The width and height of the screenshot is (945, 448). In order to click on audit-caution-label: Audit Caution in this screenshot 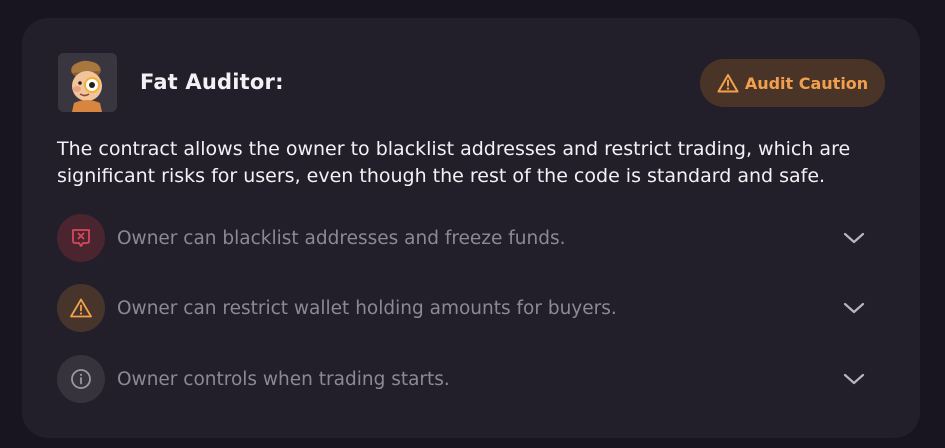, I will do `click(806, 83)`.